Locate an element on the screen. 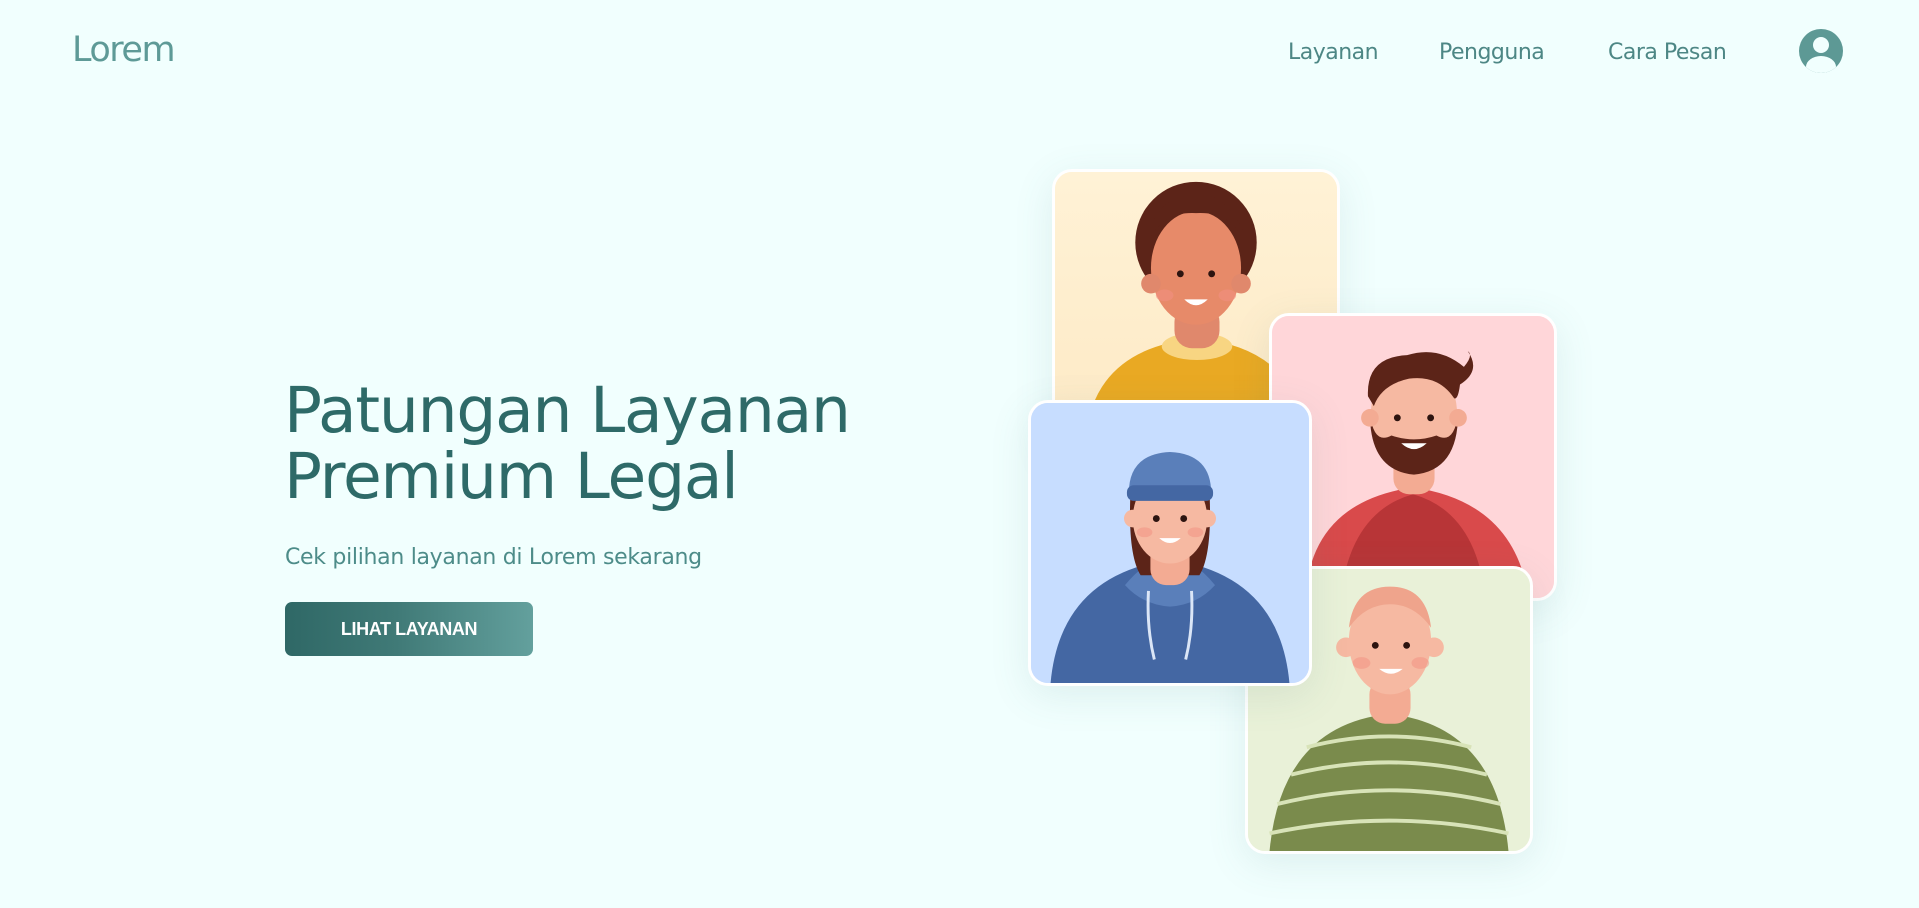 This screenshot has width=1919, height=908. hero-title-line2: Premium Legal is located at coordinates (511, 476).